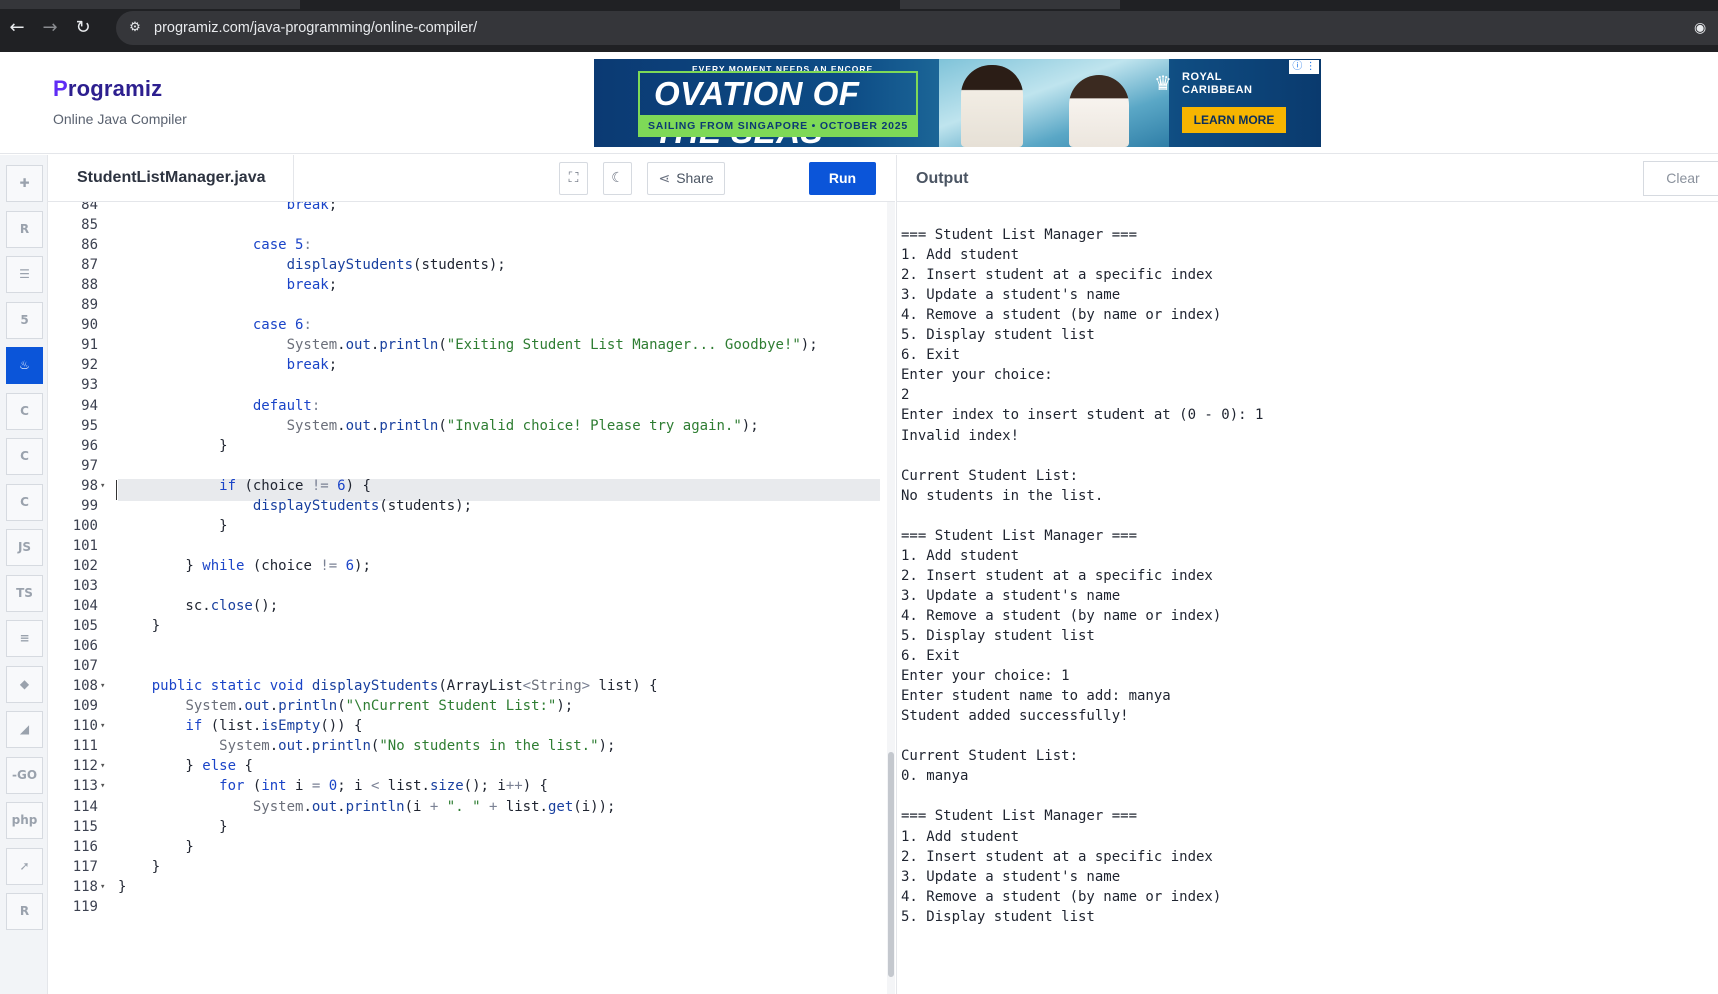 This screenshot has height=994, width=1718. I want to click on forward-icon: →, so click(50, 28).